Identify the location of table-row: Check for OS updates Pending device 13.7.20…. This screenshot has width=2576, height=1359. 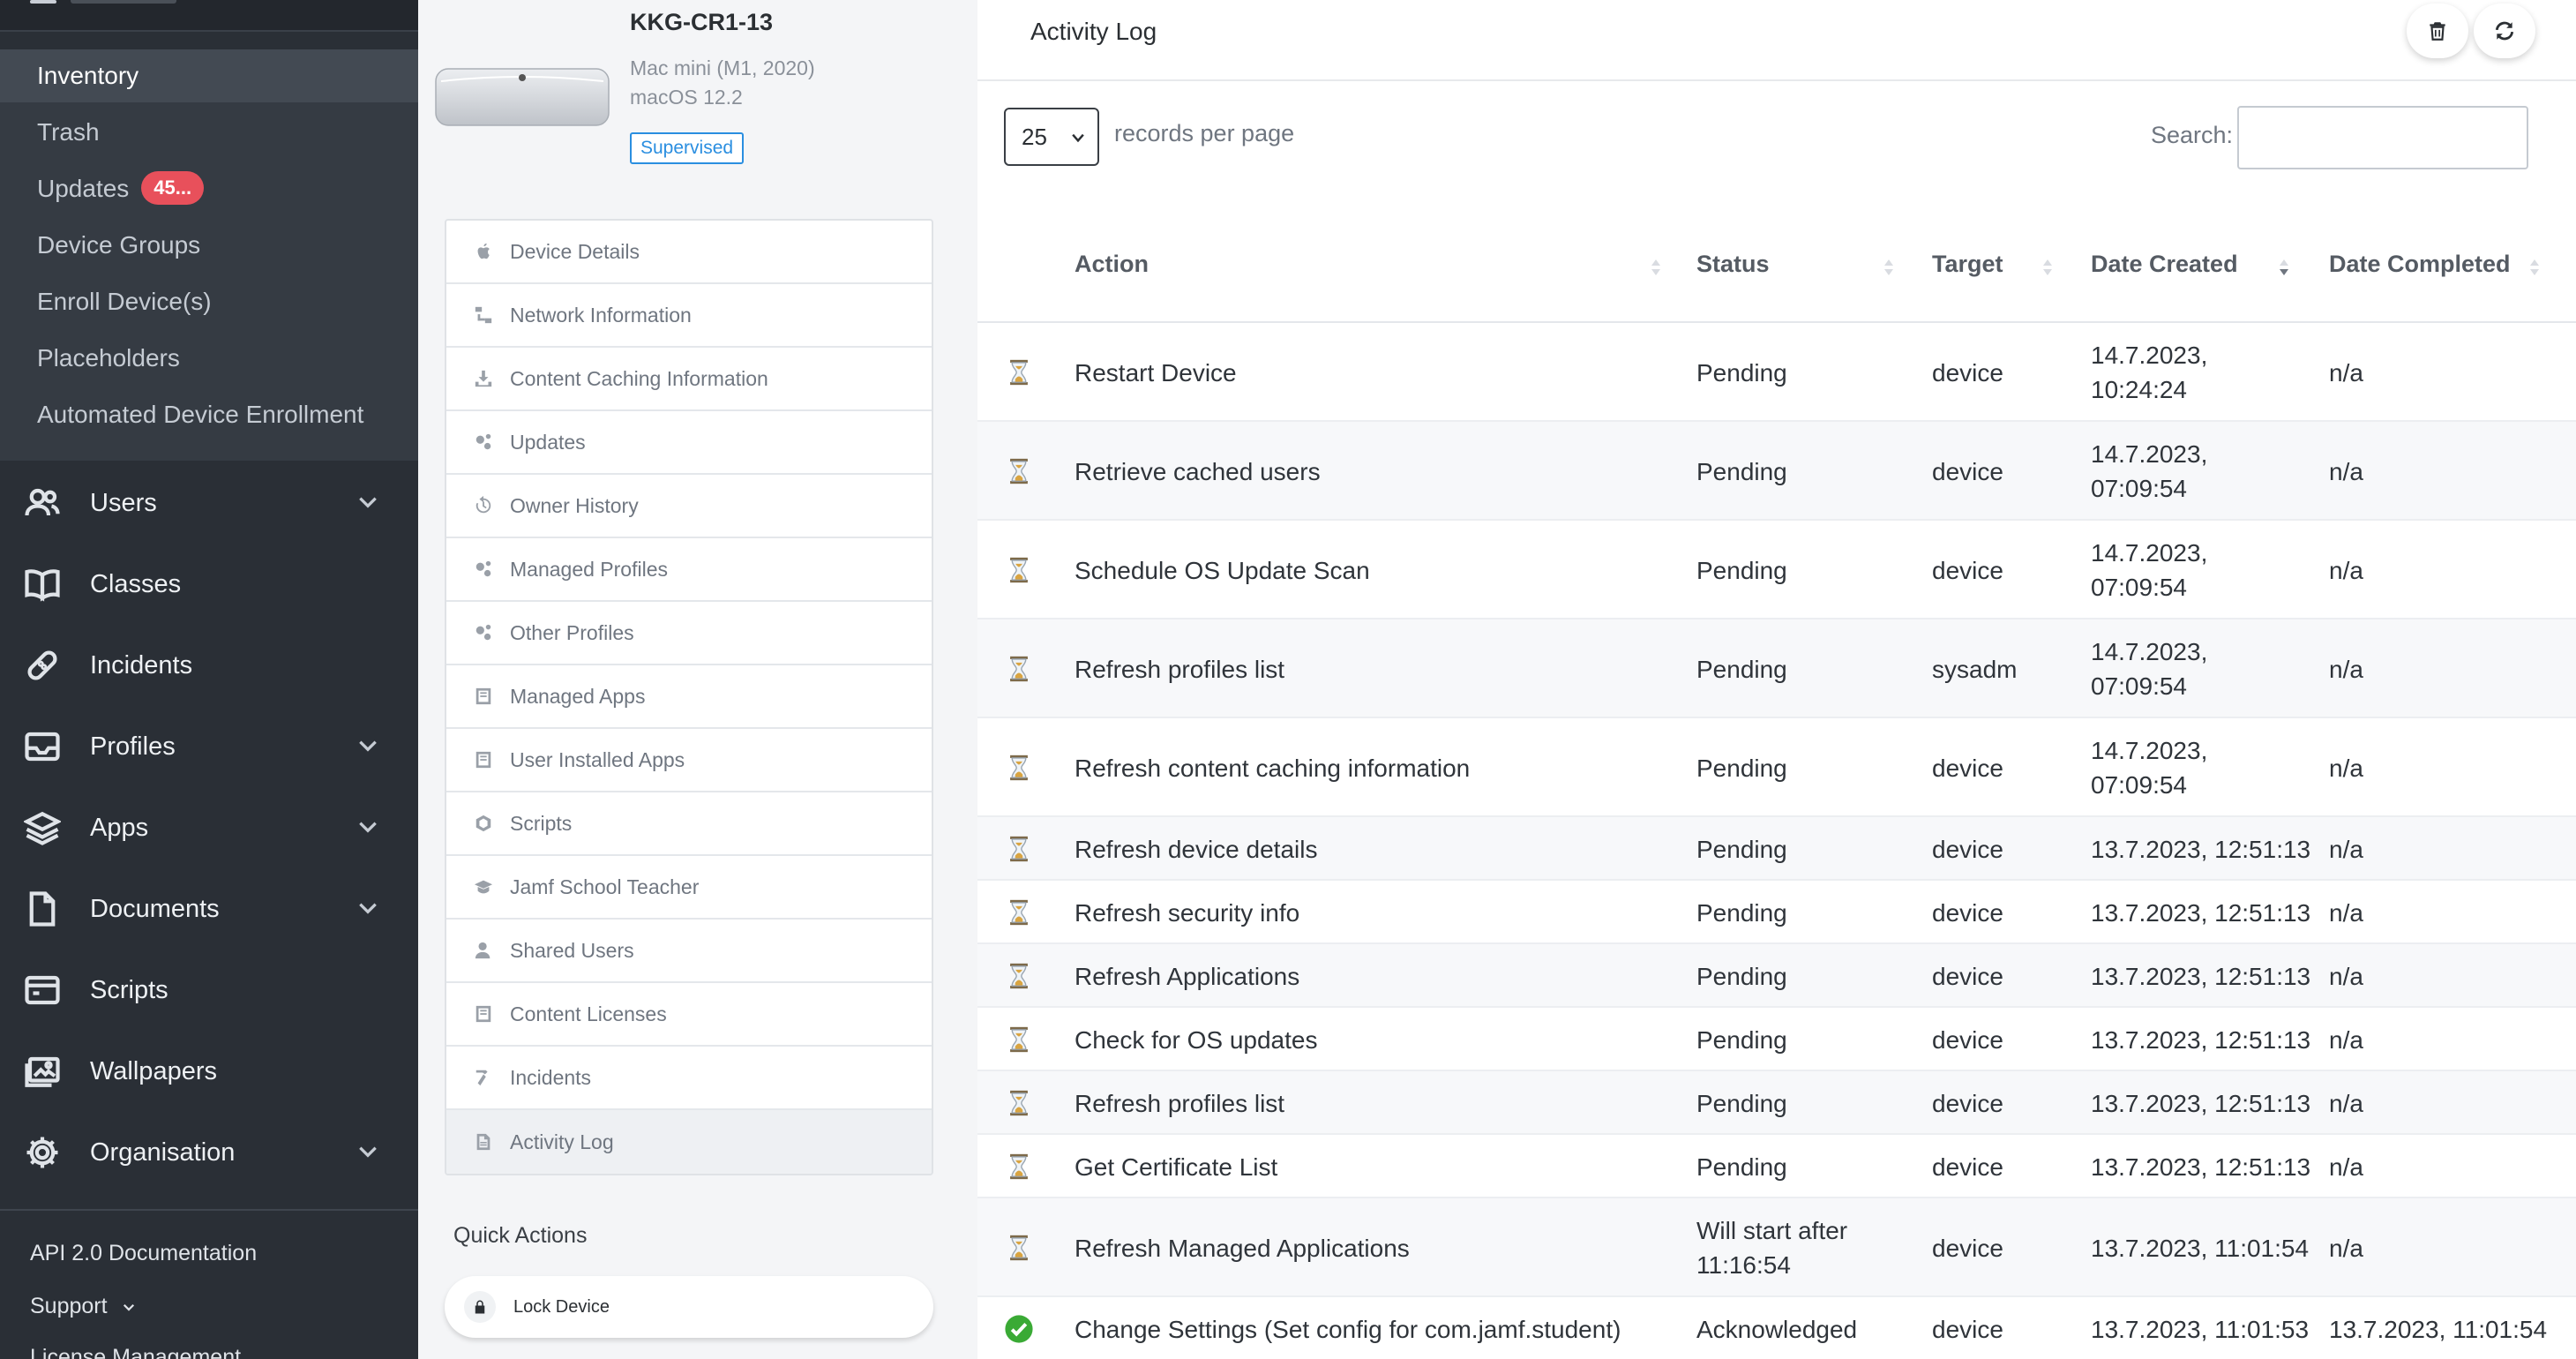
(1777, 1039).